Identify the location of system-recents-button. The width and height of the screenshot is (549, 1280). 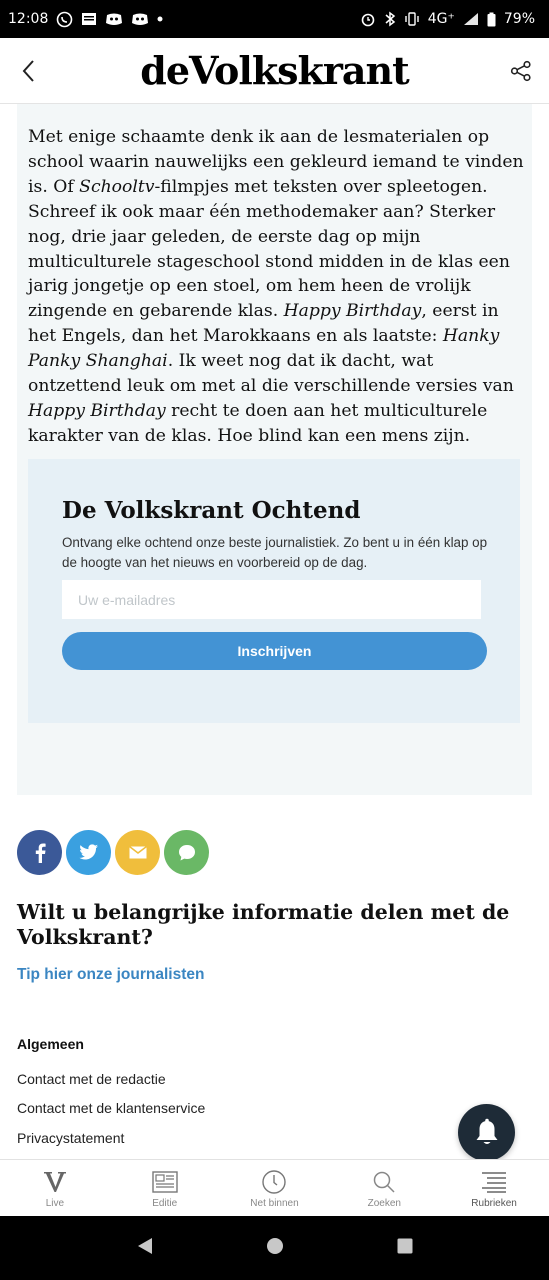
(405, 1248).